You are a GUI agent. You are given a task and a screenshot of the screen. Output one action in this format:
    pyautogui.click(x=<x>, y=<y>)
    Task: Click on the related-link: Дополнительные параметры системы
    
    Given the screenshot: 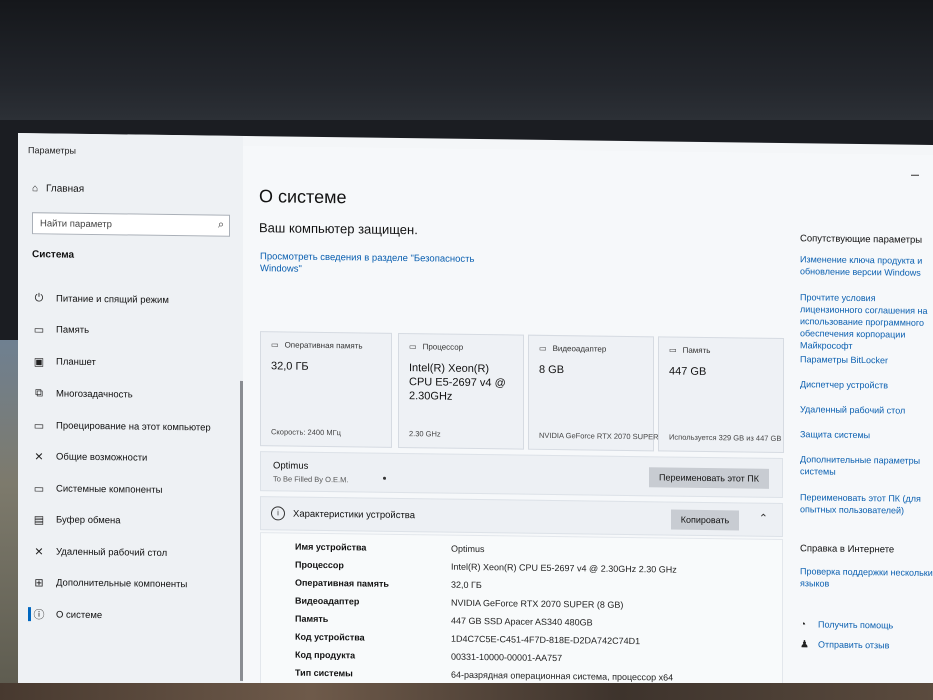 What is the action you would take?
    pyautogui.click(x=866, y=466)
    